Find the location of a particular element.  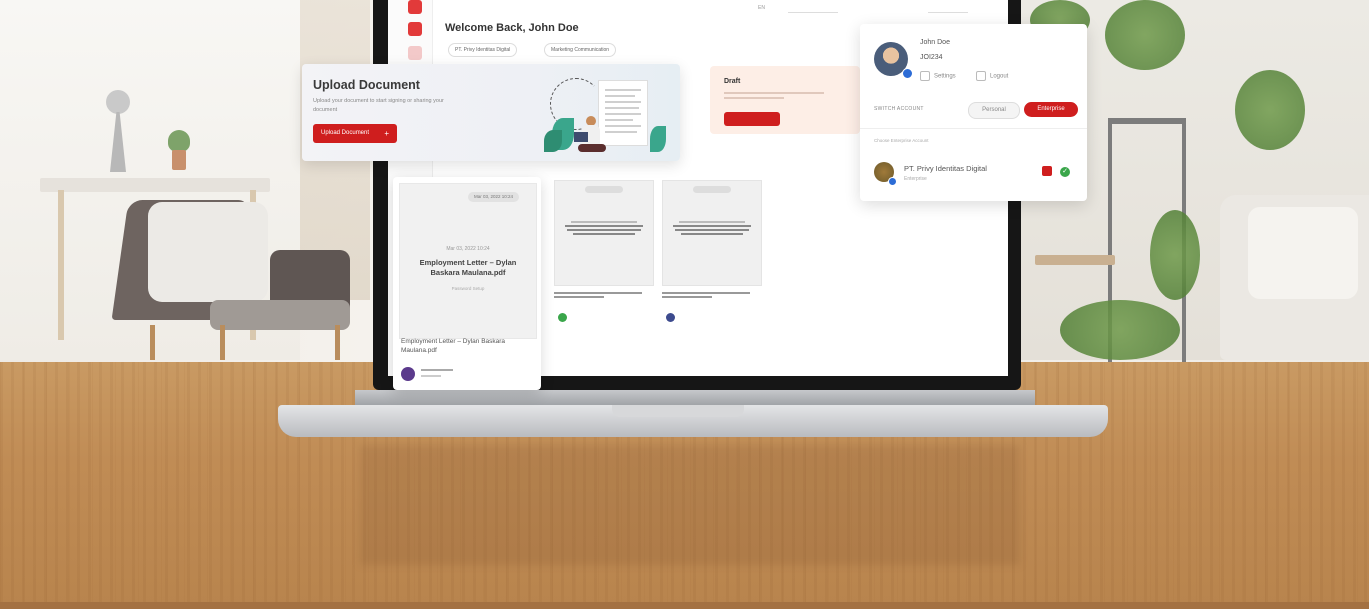

divider is located at coordinates (973, 128).